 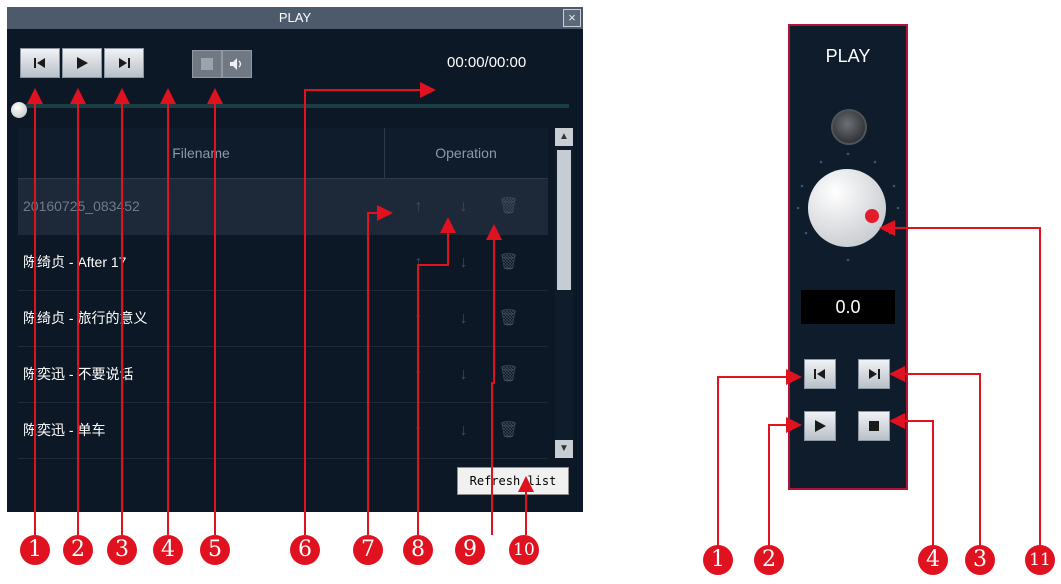 What do you see at coordinates (35, 550) in the screenshot?
I see `callout-1: 1` at bounding box center [35, 550].